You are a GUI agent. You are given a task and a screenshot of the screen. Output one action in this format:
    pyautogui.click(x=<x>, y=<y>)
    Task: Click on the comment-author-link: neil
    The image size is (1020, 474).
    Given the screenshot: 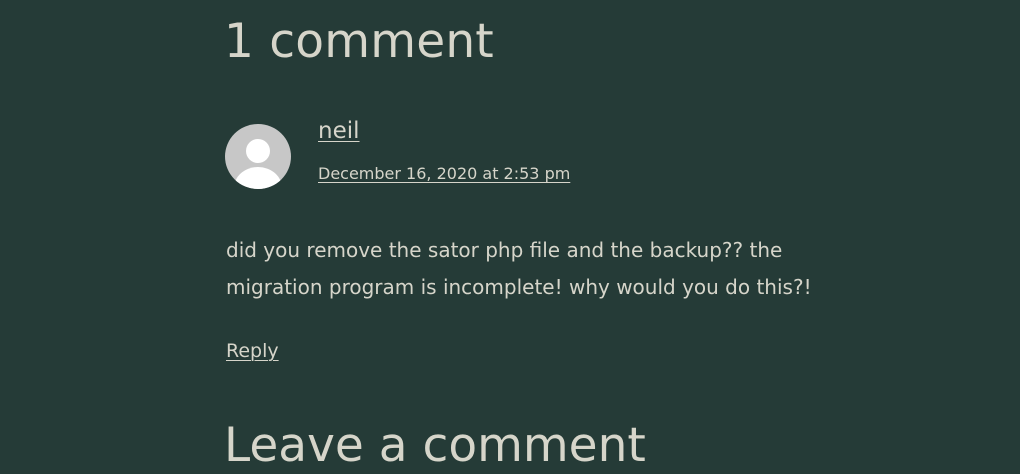 What is the action you would take?
    pyautogui.click(x=339, y=132)
    